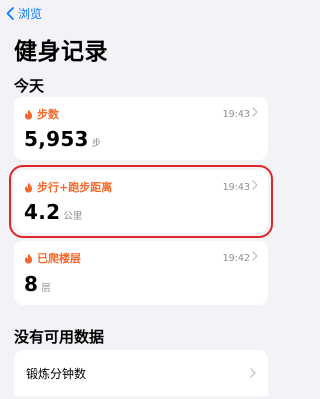 The width and height of the screenshot is (320, 399). Describe the element at coordinates (59, 258) in the screenshot. I see `card-label: 已爬楼层` at that location.